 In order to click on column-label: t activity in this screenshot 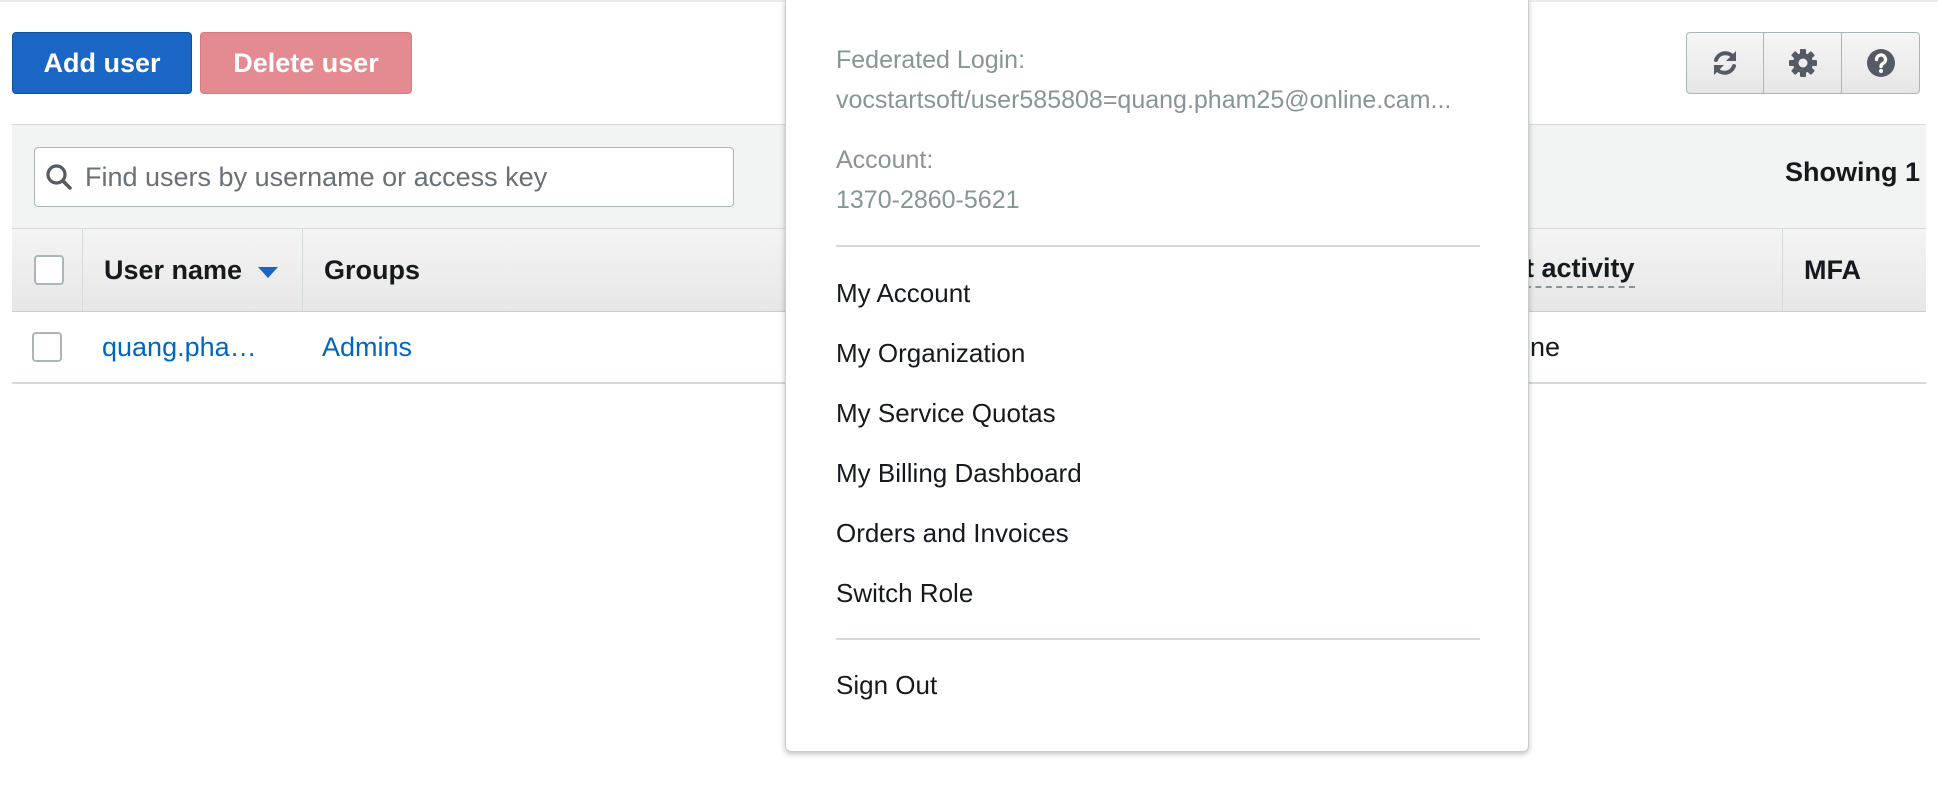, I will do `click(1580, 270)`.